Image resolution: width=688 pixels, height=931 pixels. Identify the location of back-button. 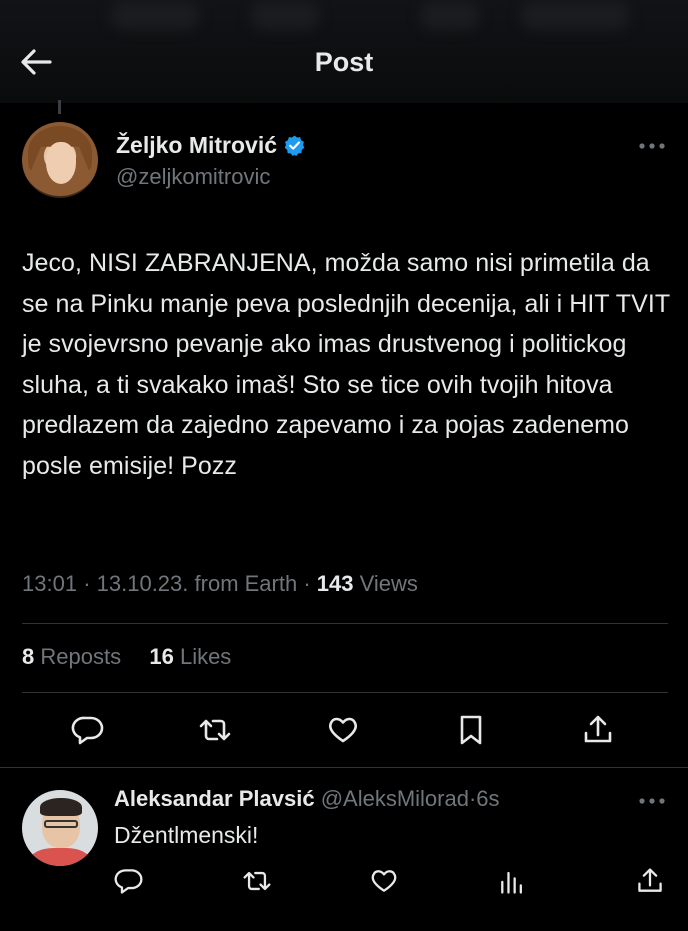
(36, 62).